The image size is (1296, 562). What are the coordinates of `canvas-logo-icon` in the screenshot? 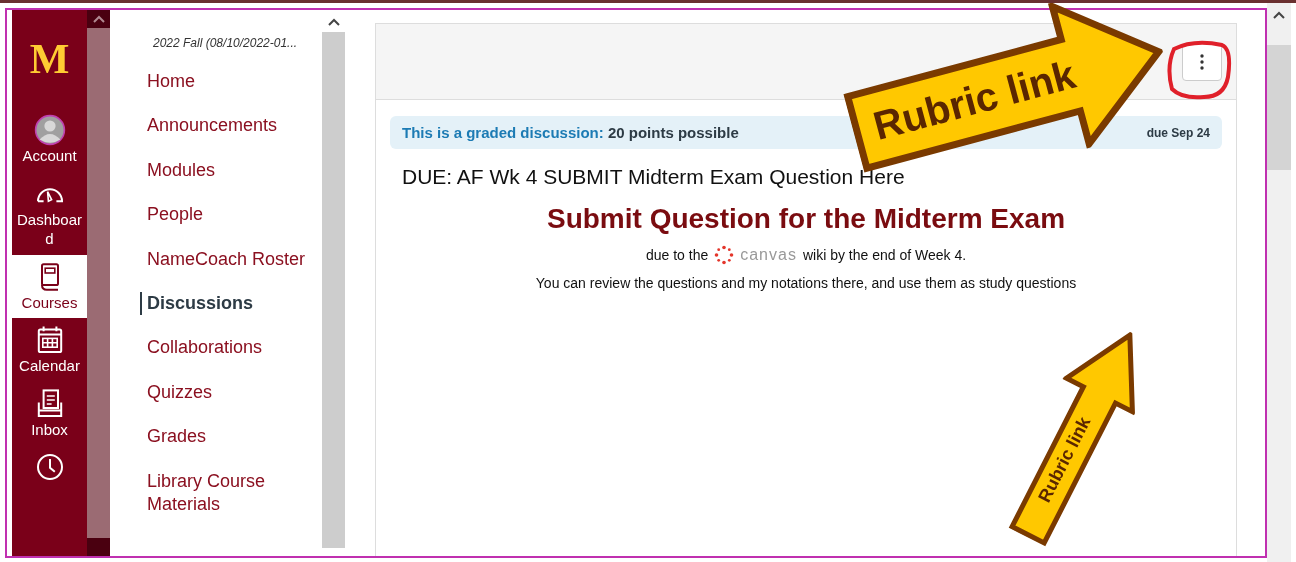 It's located at (724, 255).